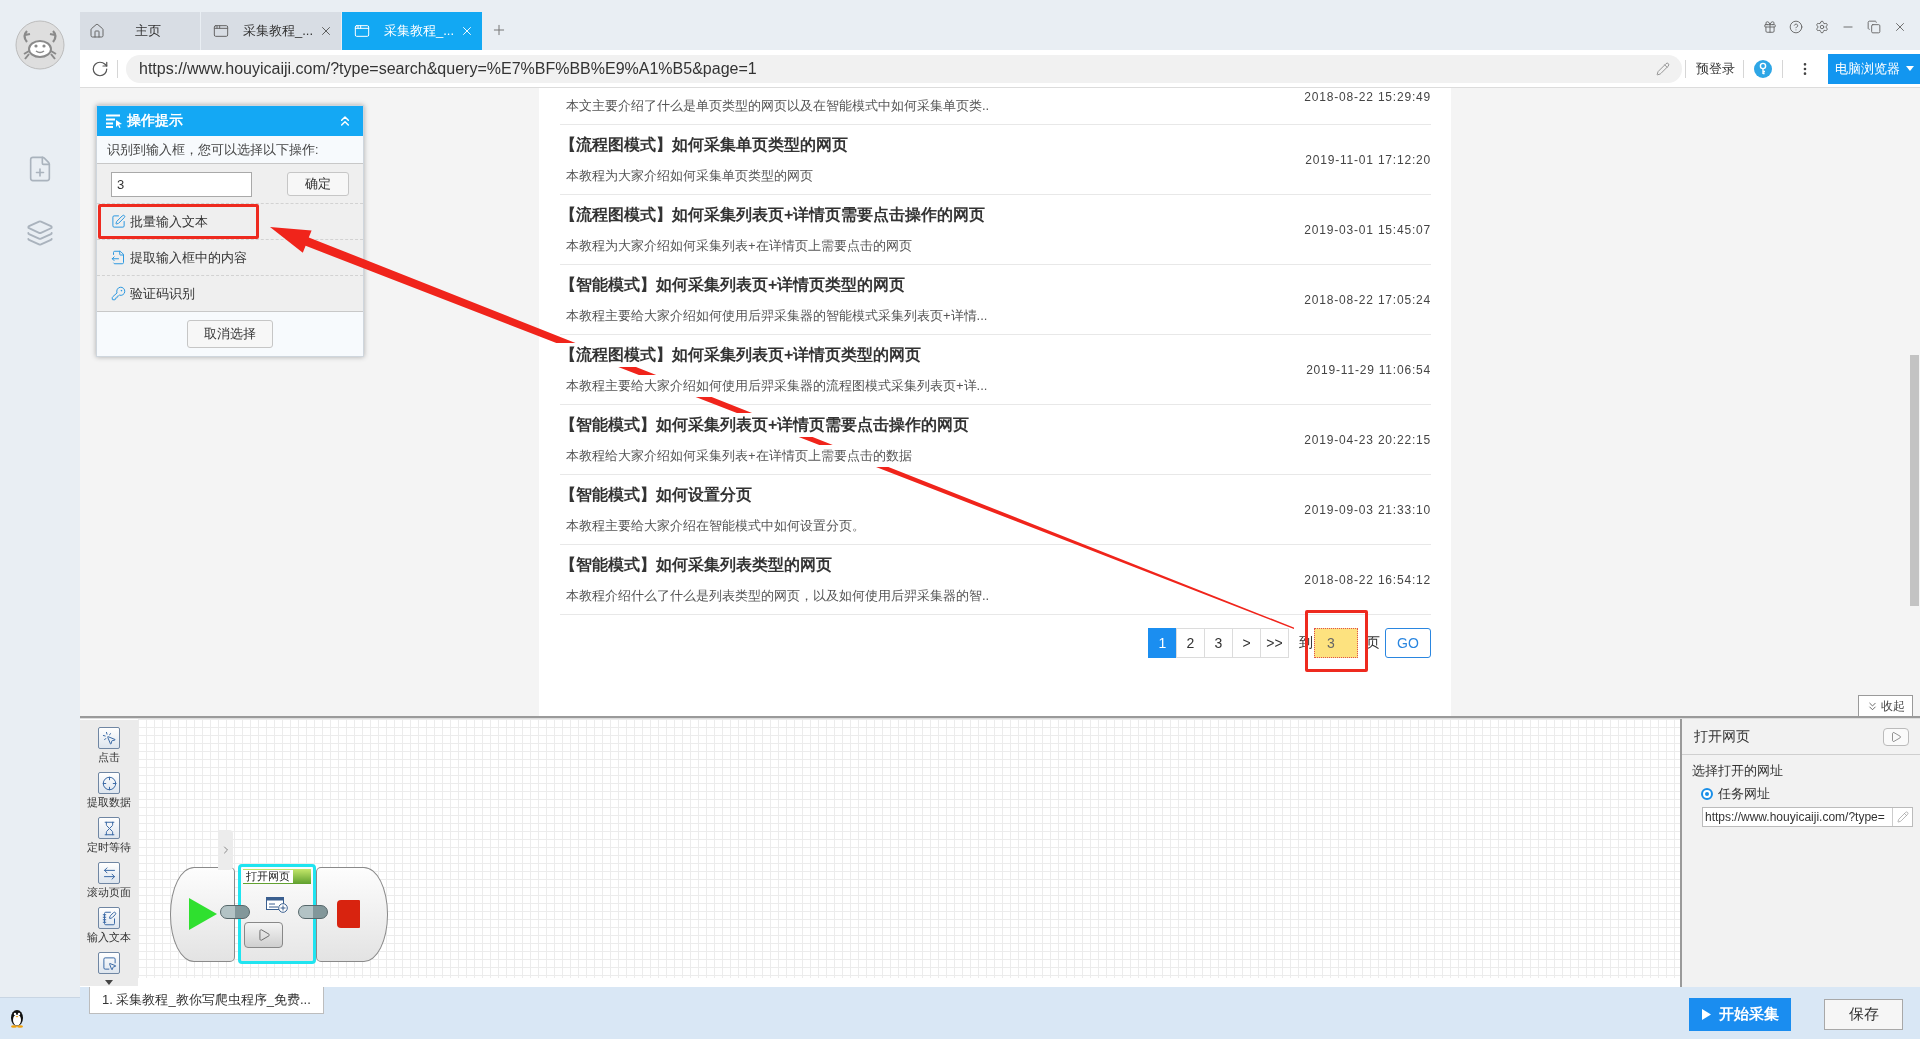 The width and height of the screenshot is (1920, 1039). I want to click on penguin-icon, so click(17, 1018).